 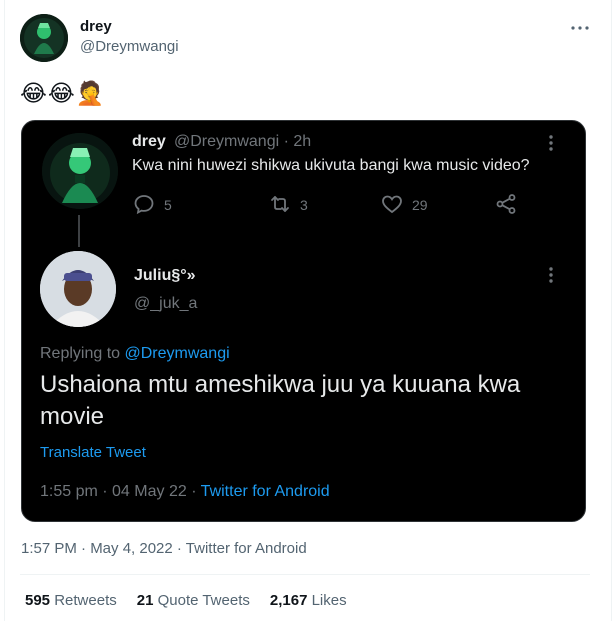 I want to click on reply-author-handle: @_juk_a, so click(x=165, y=304).